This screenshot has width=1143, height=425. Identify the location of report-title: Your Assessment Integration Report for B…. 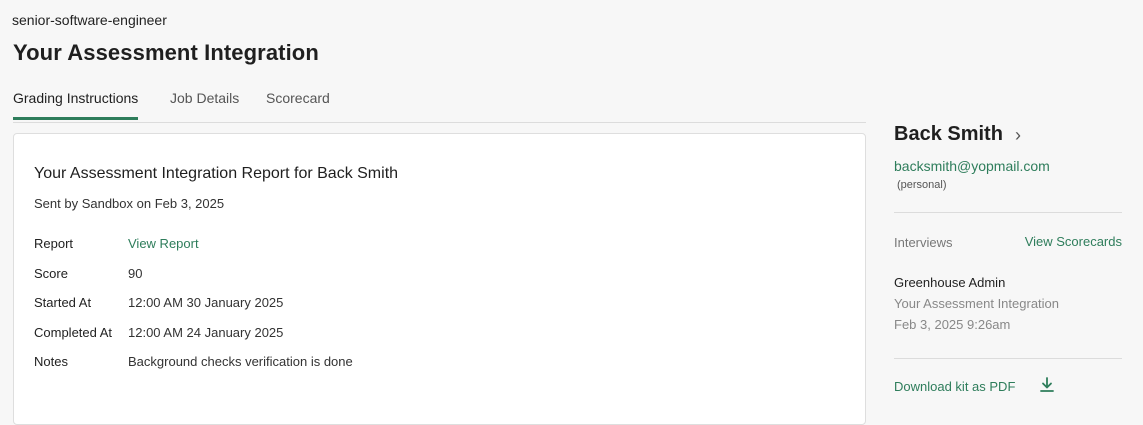
(216, 173).